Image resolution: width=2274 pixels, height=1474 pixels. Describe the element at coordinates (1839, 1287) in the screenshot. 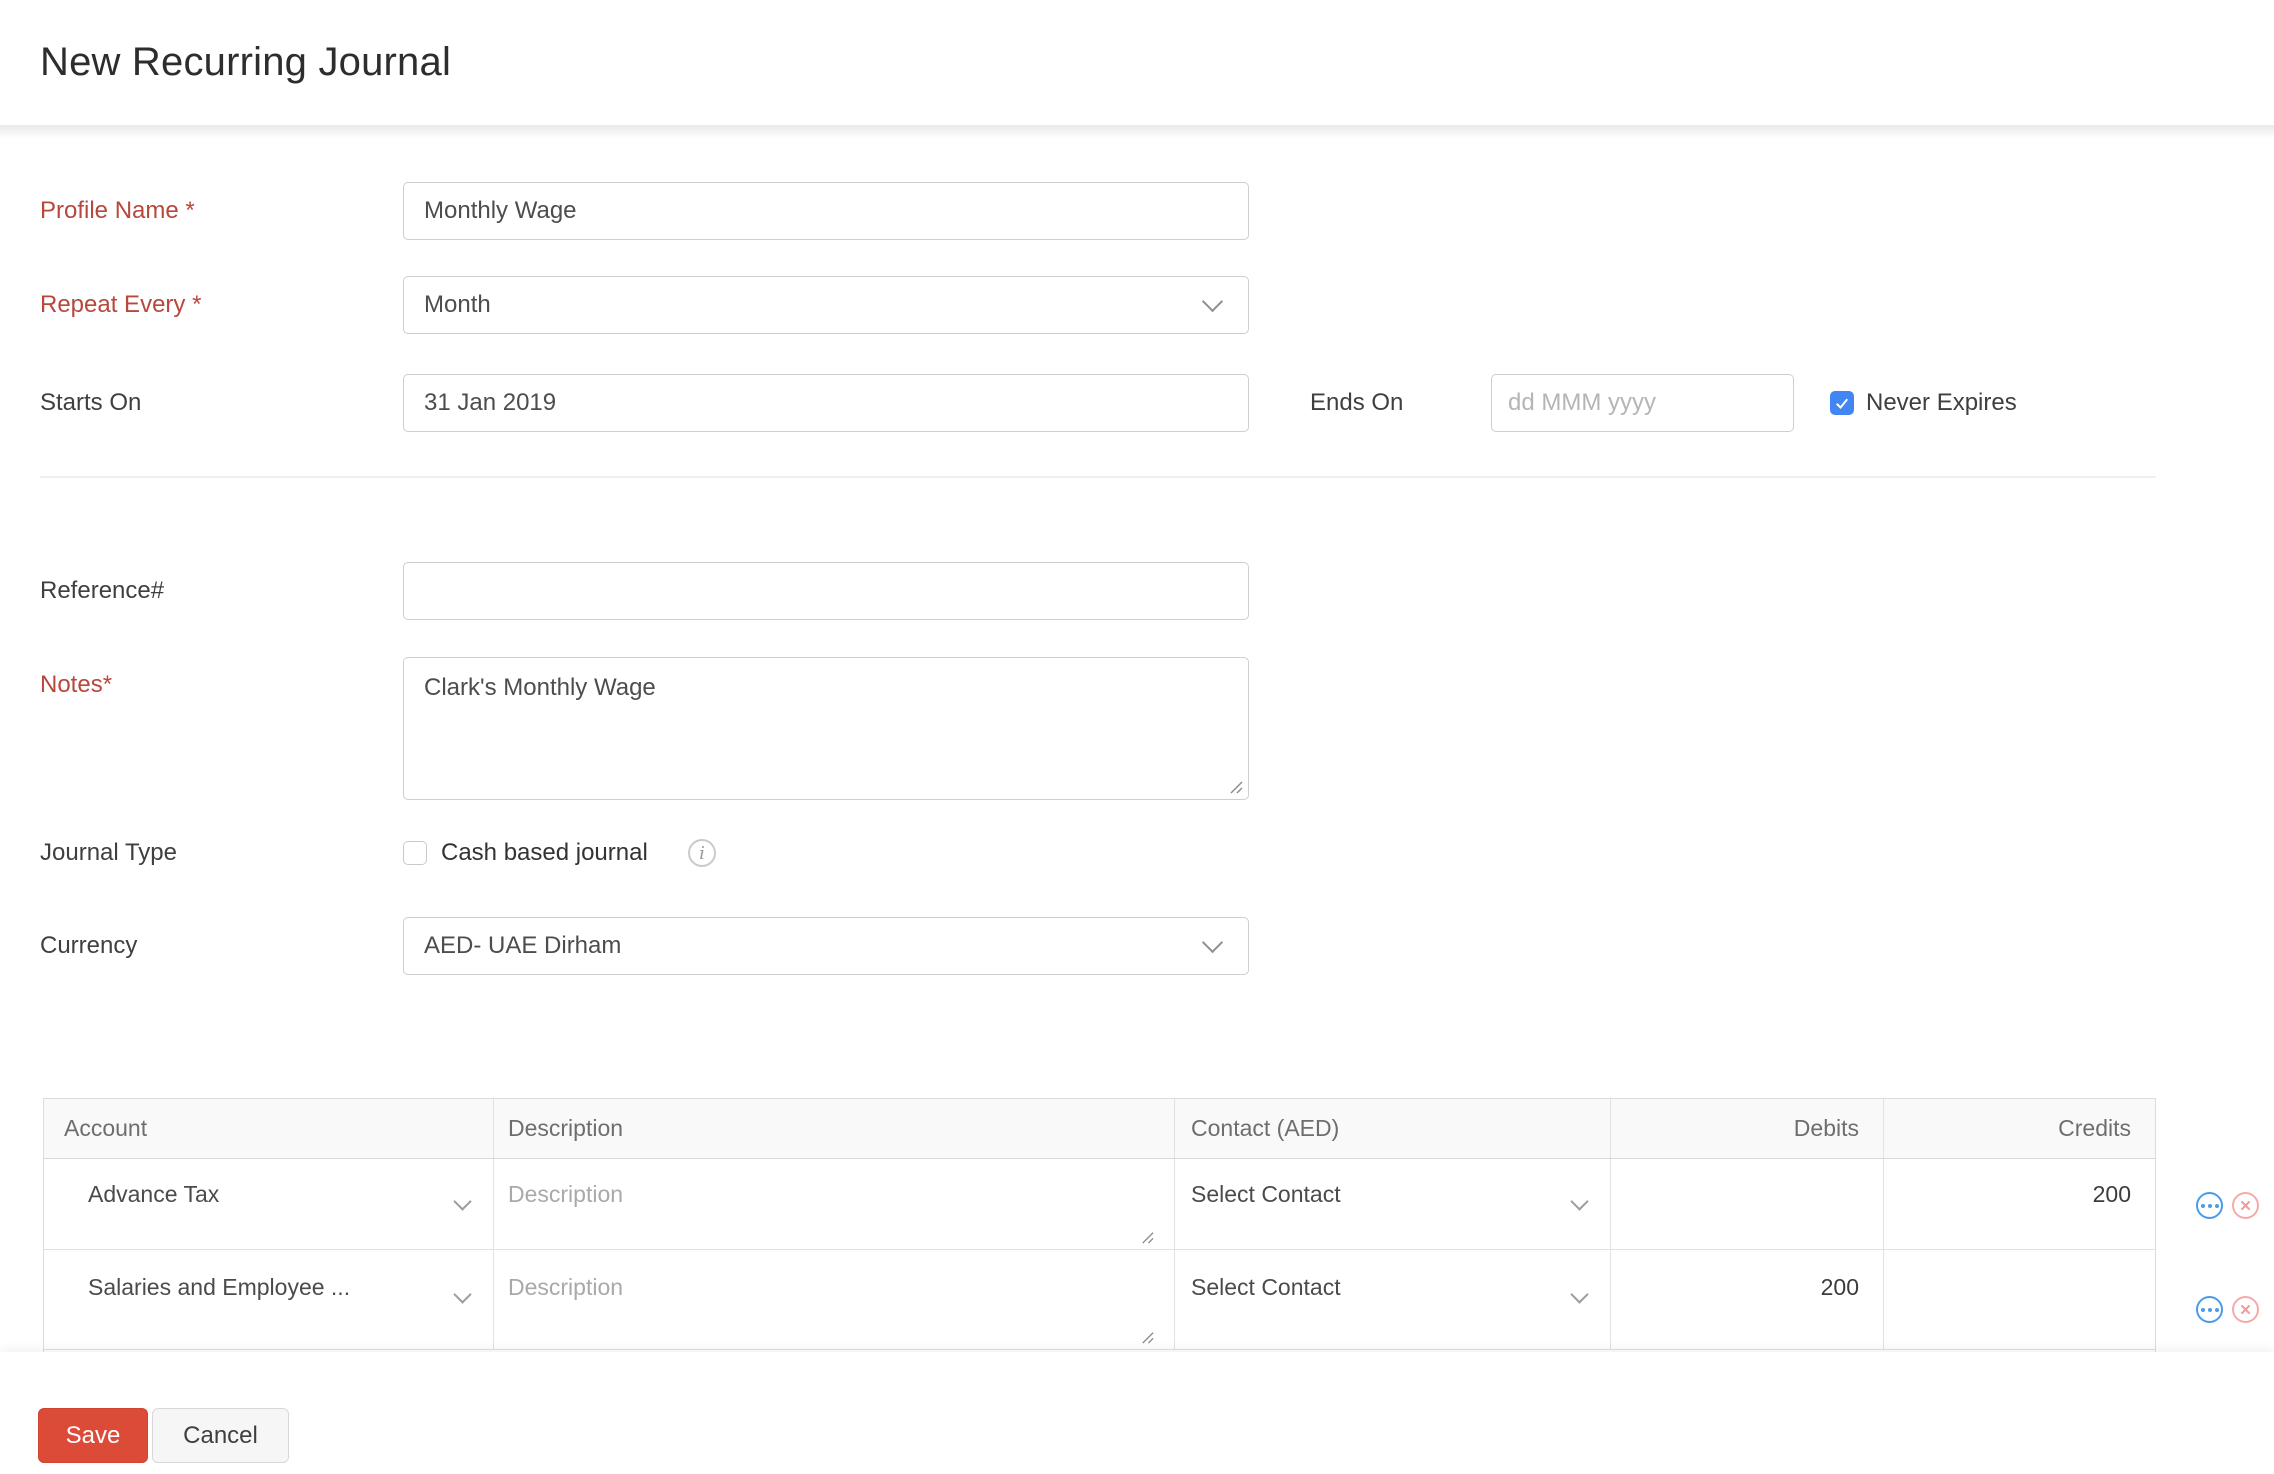

I see `debits-value: 200` at that location.